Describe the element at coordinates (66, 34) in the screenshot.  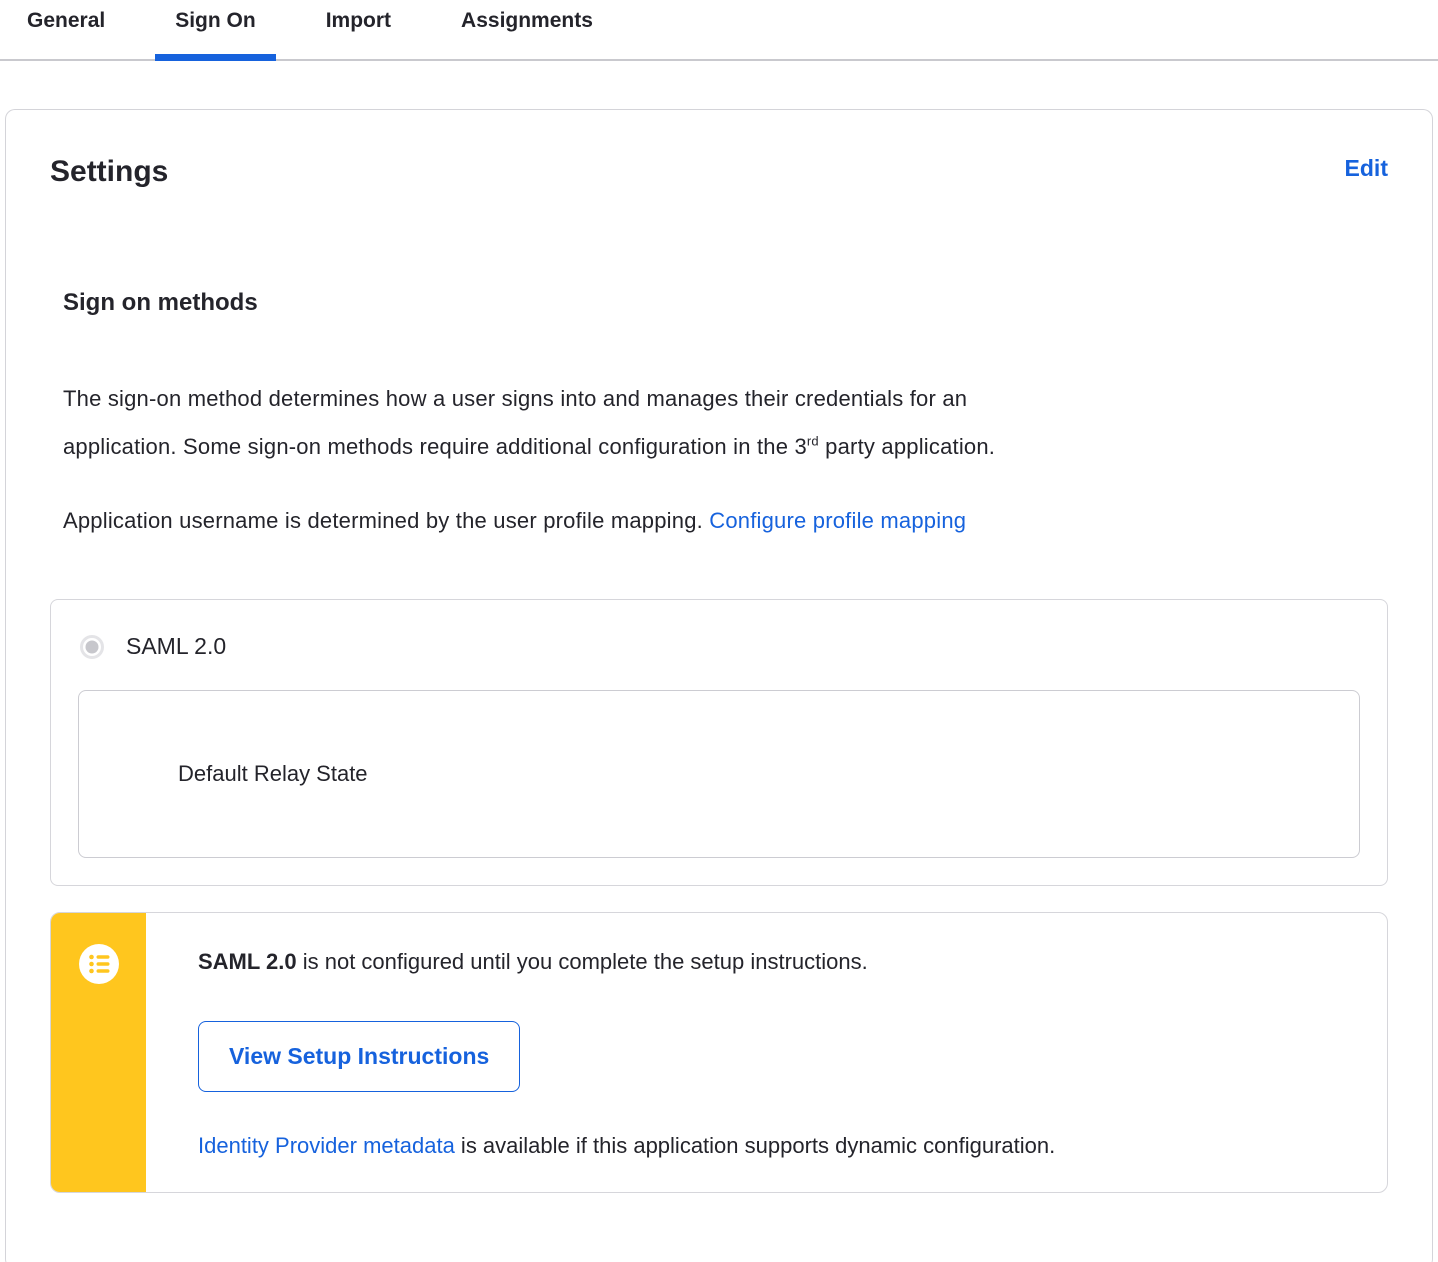
I see `tab-general: General` at that location.